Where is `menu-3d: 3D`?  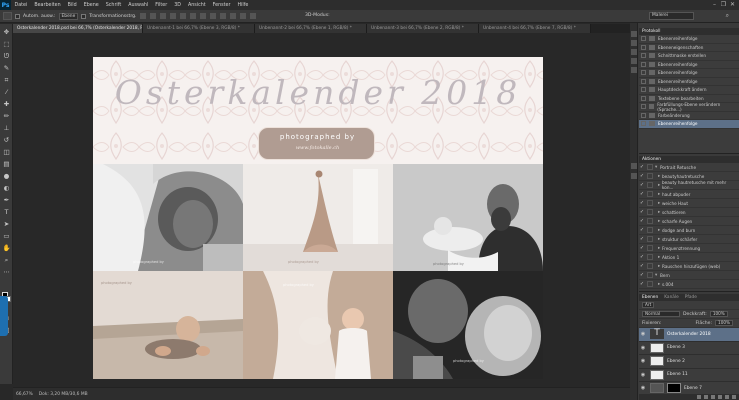
menu-3d: 3D is located at coordinates (178, 5).